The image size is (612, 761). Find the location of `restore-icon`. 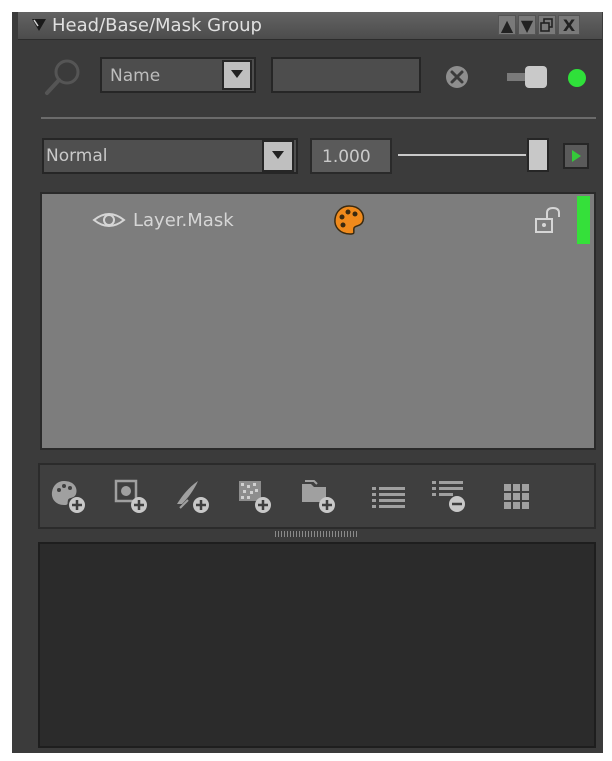

restore-icon is located at coordinates (546, 25).